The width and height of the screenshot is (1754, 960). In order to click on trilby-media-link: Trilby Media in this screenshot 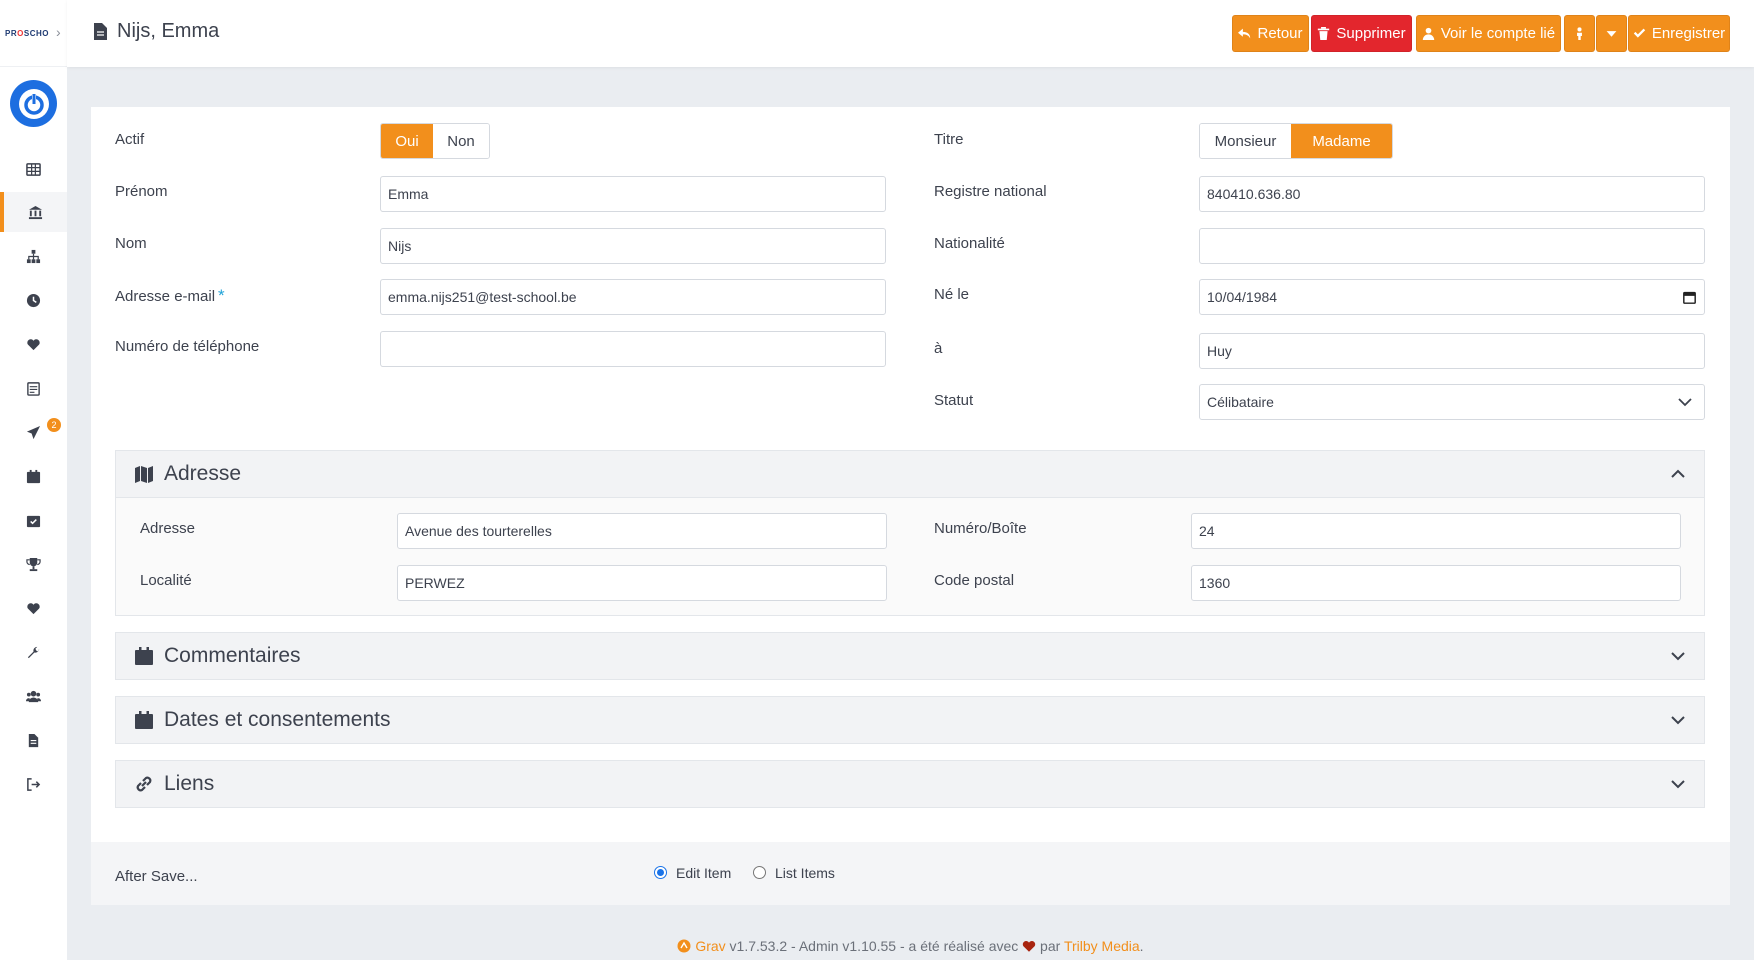, I will do `click(1102, 946)`.